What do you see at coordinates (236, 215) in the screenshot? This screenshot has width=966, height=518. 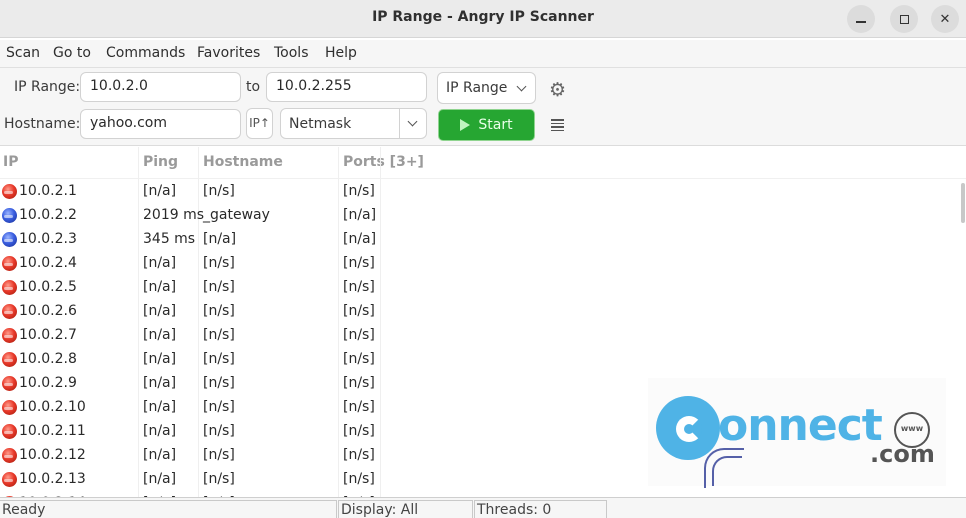 I see `cell-hostname: _gateway` at bounding box center [236, 215].